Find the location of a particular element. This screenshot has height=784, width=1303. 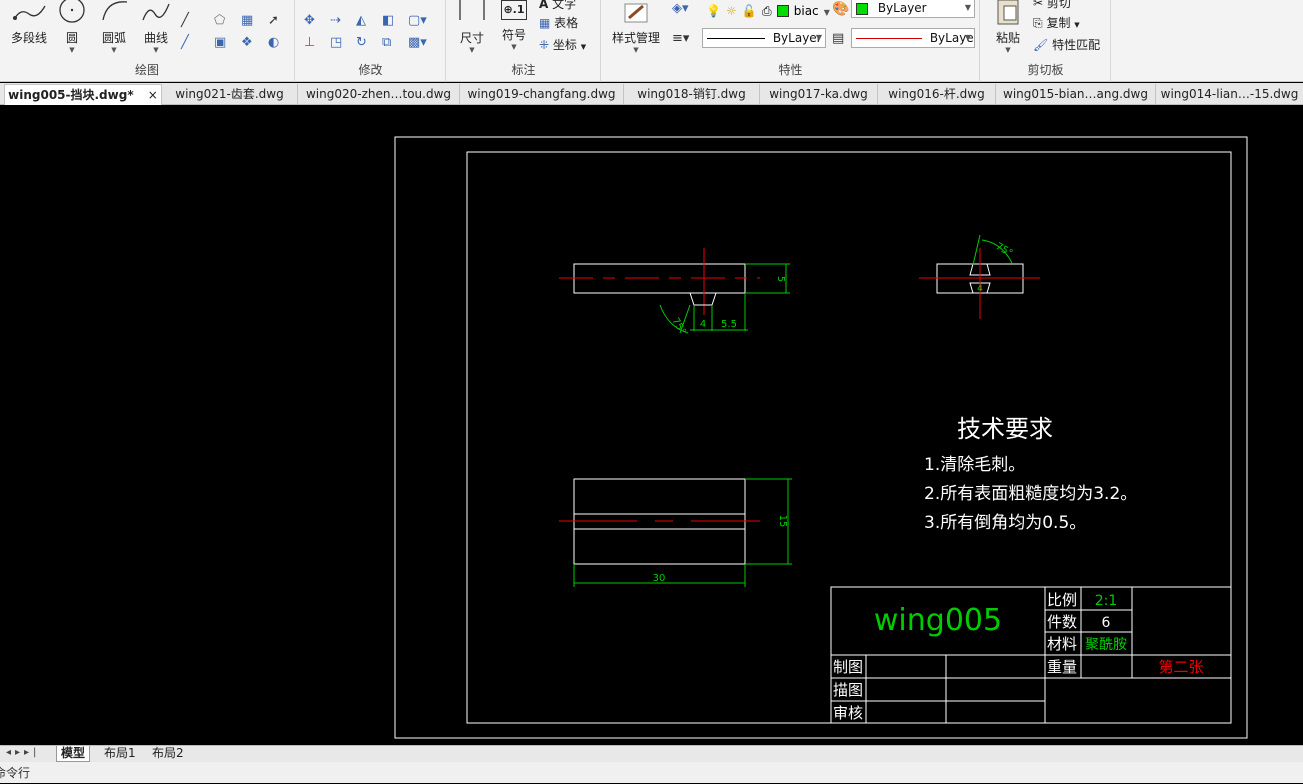

doc-tab: wing015-bian…ang.dwg is located at coordinates (1076, 94).